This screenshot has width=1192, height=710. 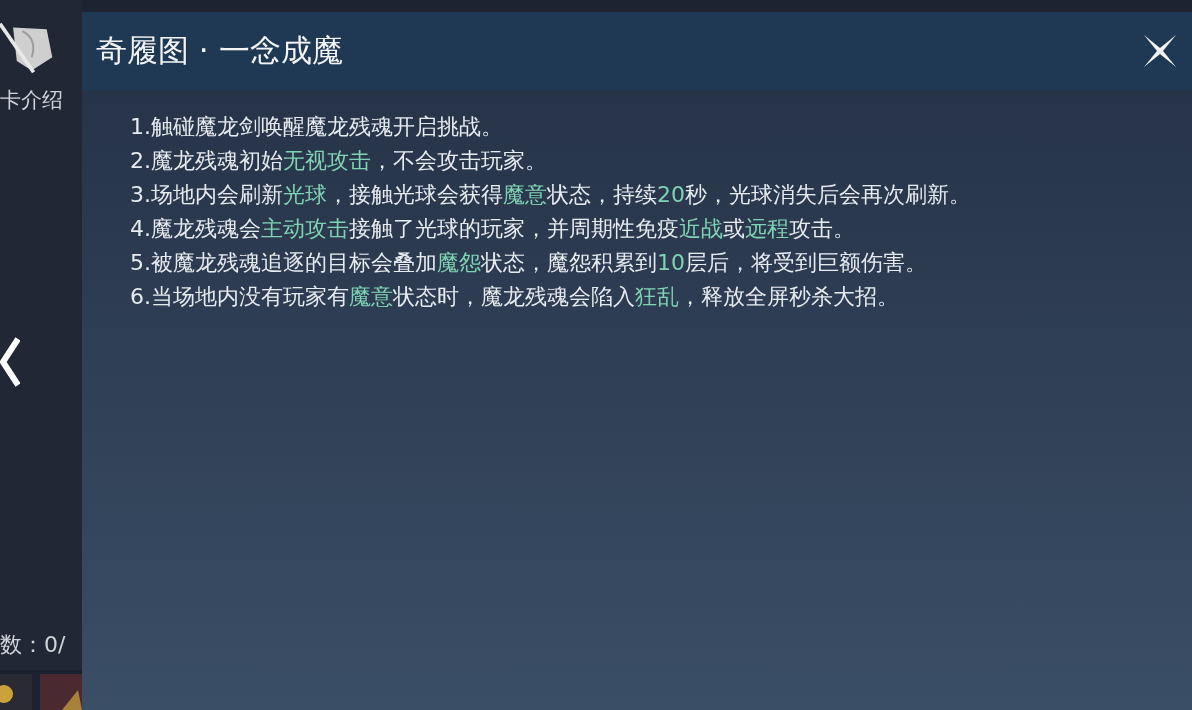 I want to click on rule-text: 6.当场地内没有玩家有魔意状态时，魔龙残魂会陷入狂乱，释放全屏秒杀大招。, so click(x=515, y=297).